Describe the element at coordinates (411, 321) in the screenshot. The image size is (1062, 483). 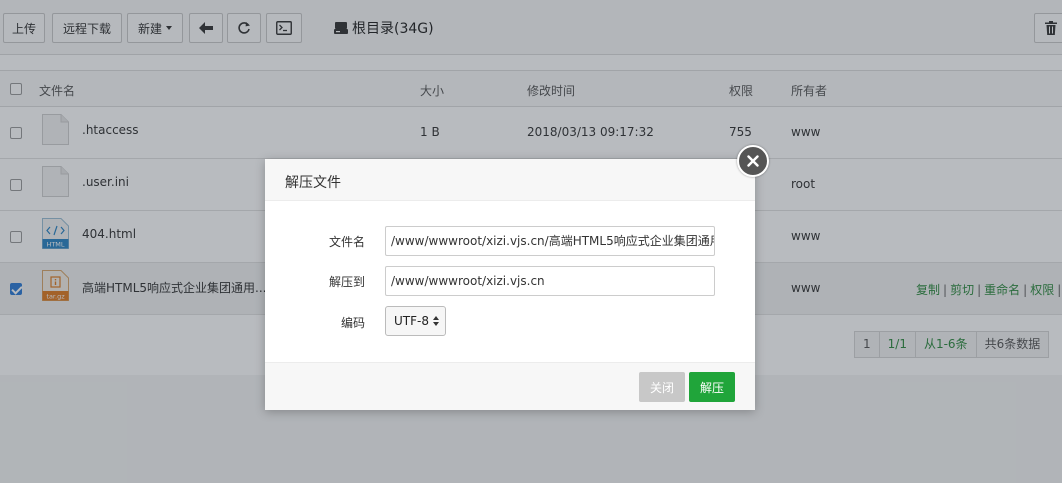
I see `encoding-value: UTF-8` at that location.